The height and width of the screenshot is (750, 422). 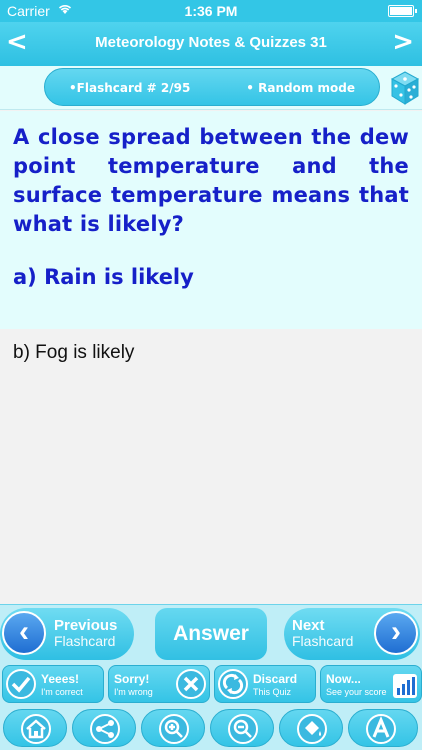 I want to click on flashcard-info-pill: •Flashcard # 2/95 • Random mode, so click(x=212, y=87).